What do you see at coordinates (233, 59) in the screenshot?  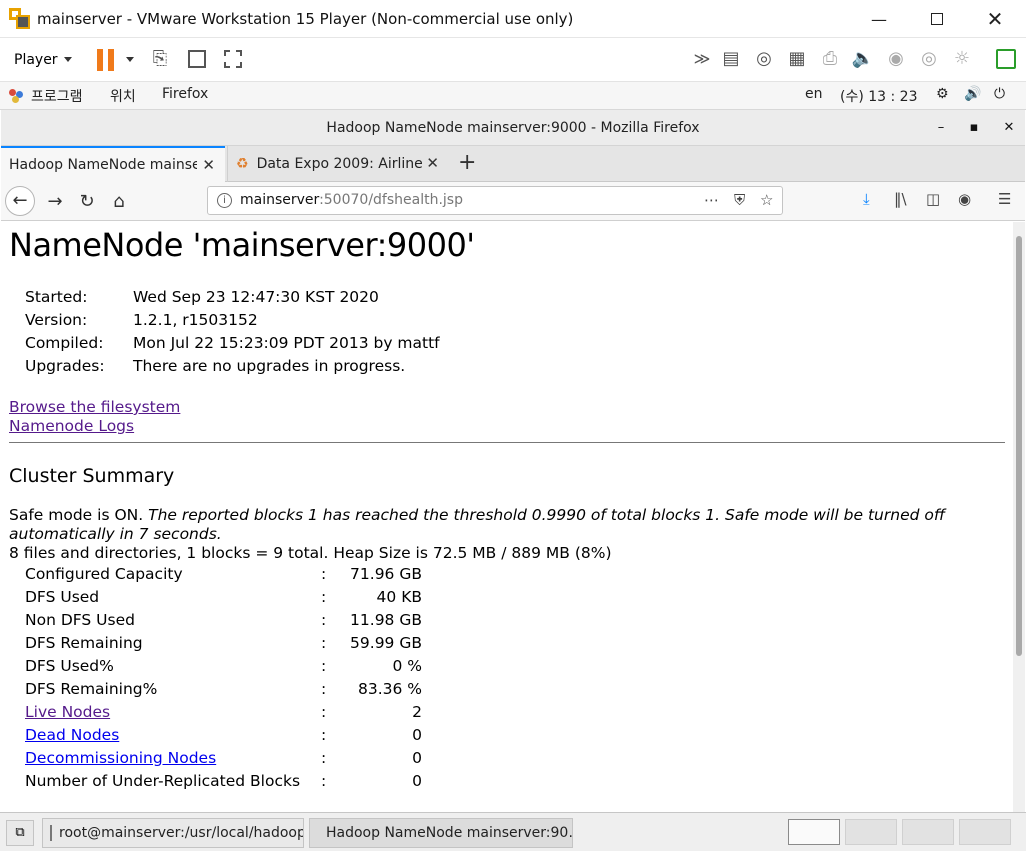 I see `unity-icon` at bounding box center [233, 59].